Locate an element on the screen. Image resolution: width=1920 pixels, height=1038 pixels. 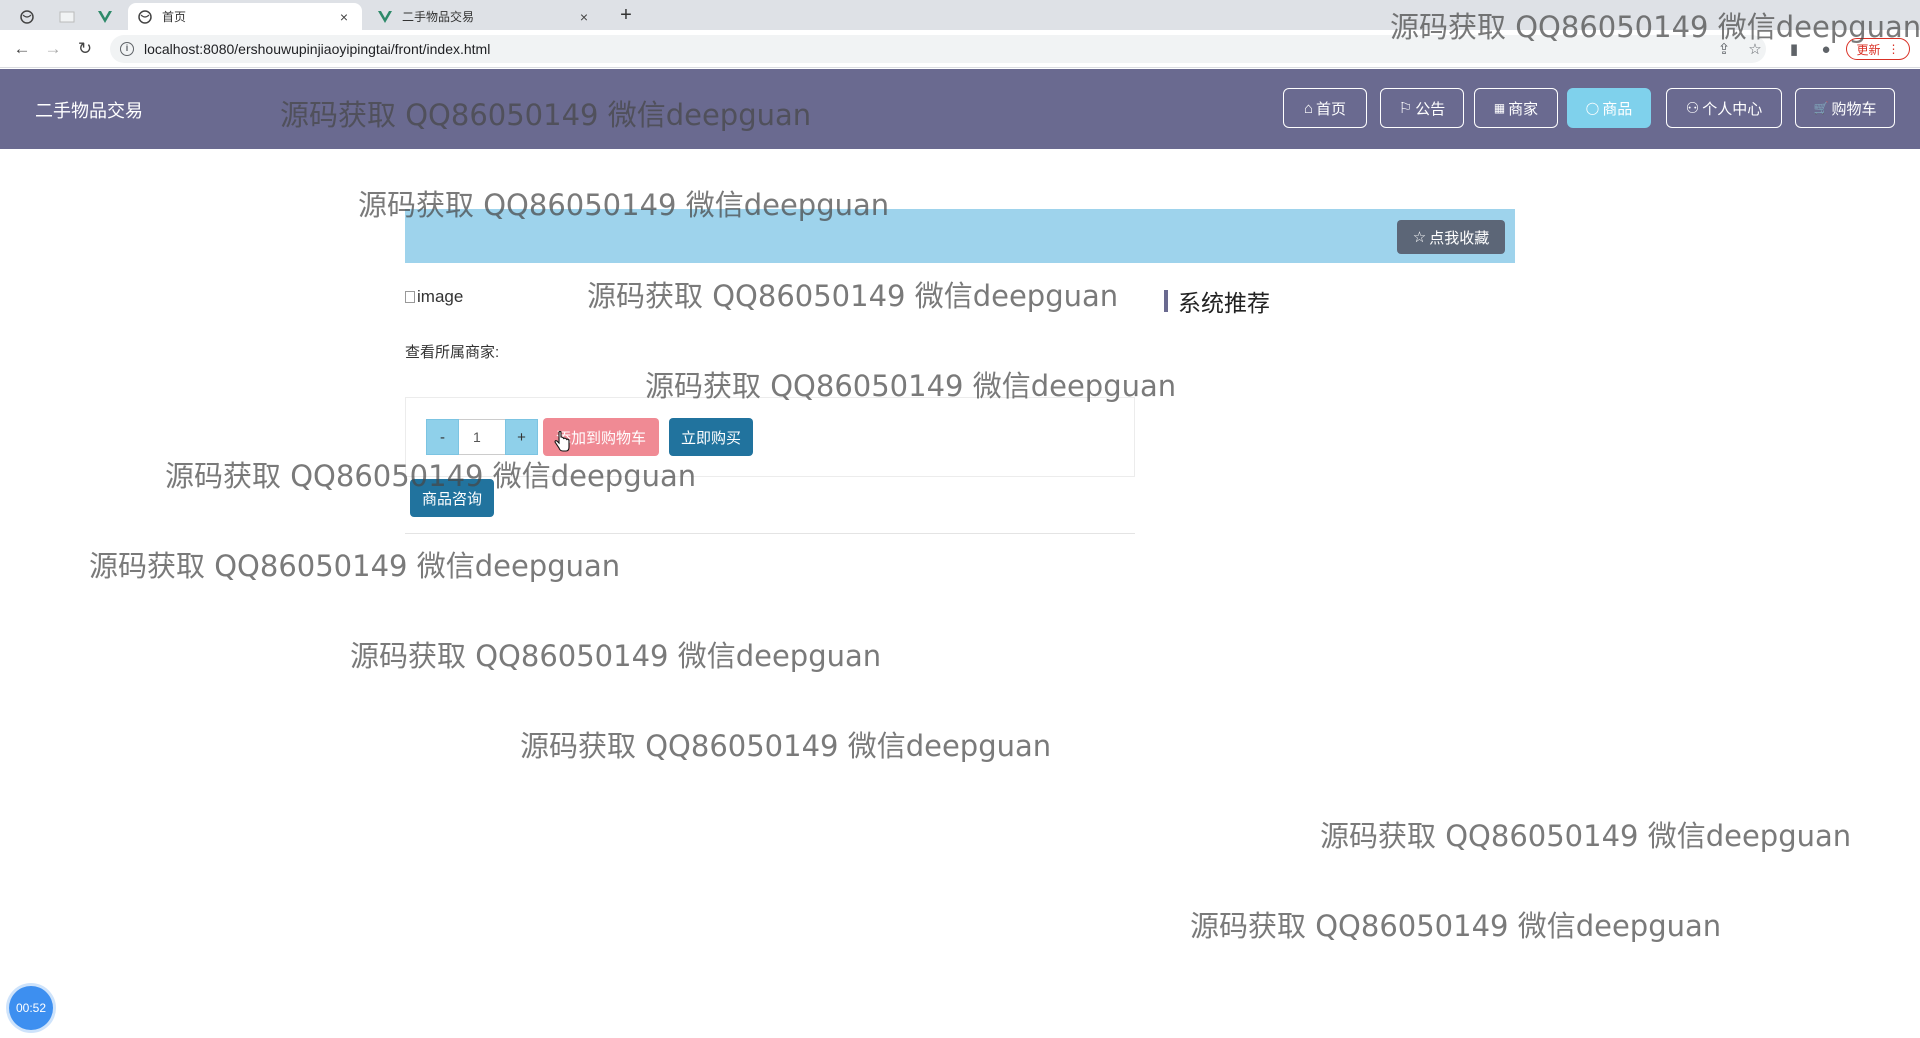
nav-announcement: ⚐ 公告 is located at coordinates (1422, 108).